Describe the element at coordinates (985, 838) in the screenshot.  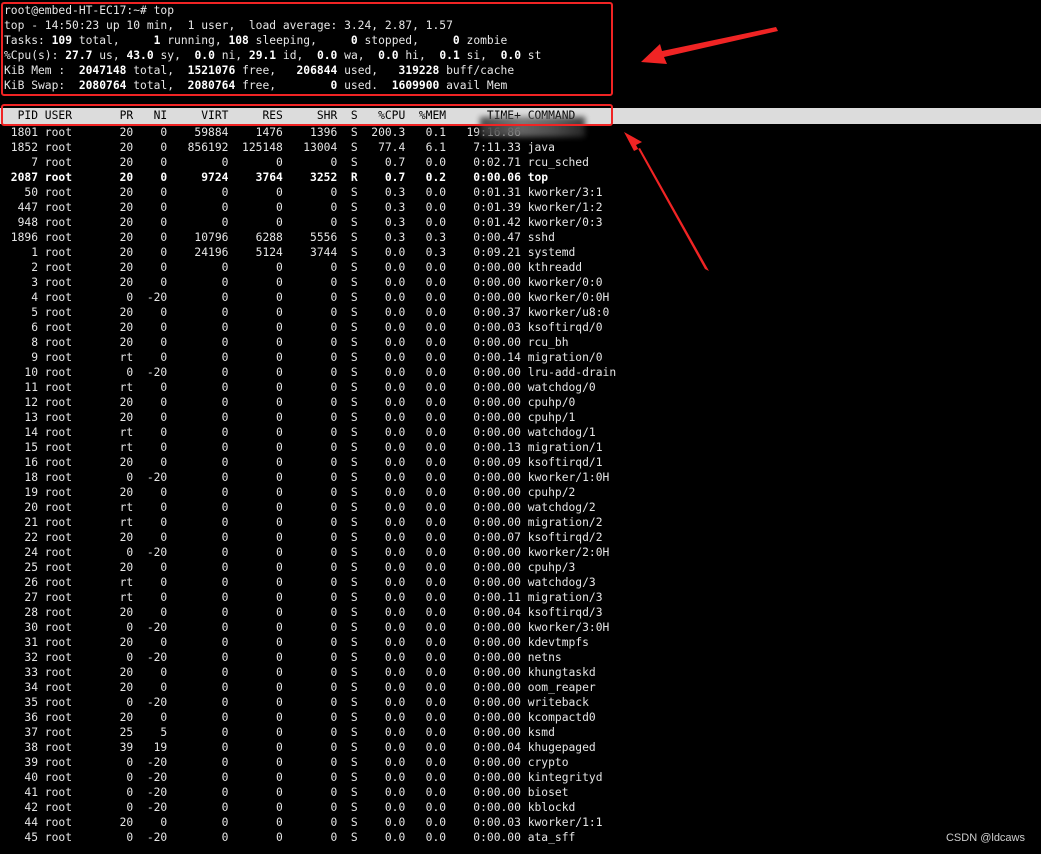
I see `watermark: CSDN @ldcaws` at that location.